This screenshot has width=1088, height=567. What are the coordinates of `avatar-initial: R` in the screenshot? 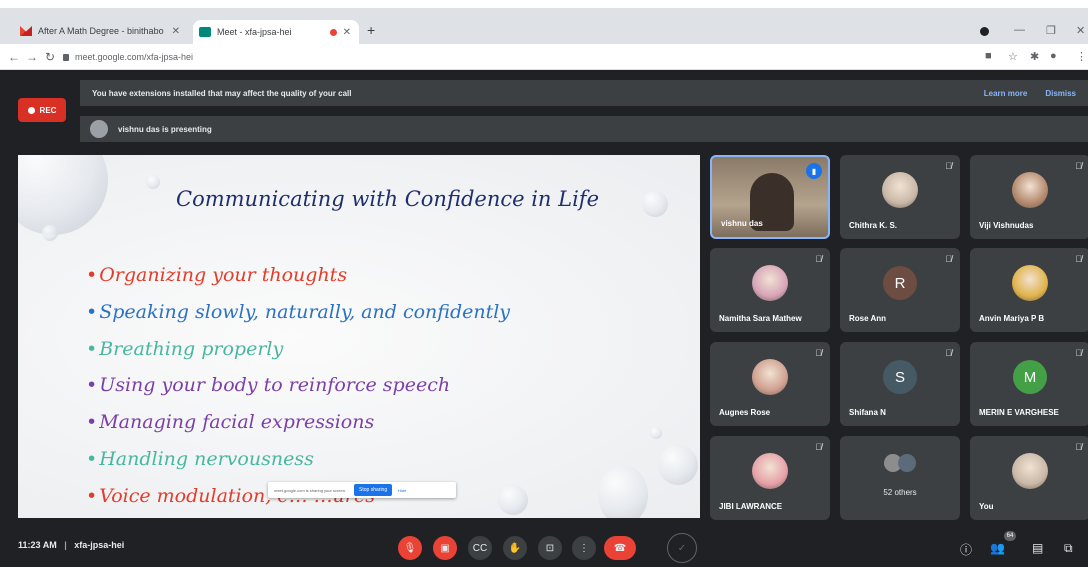 It's located at (900, 283).